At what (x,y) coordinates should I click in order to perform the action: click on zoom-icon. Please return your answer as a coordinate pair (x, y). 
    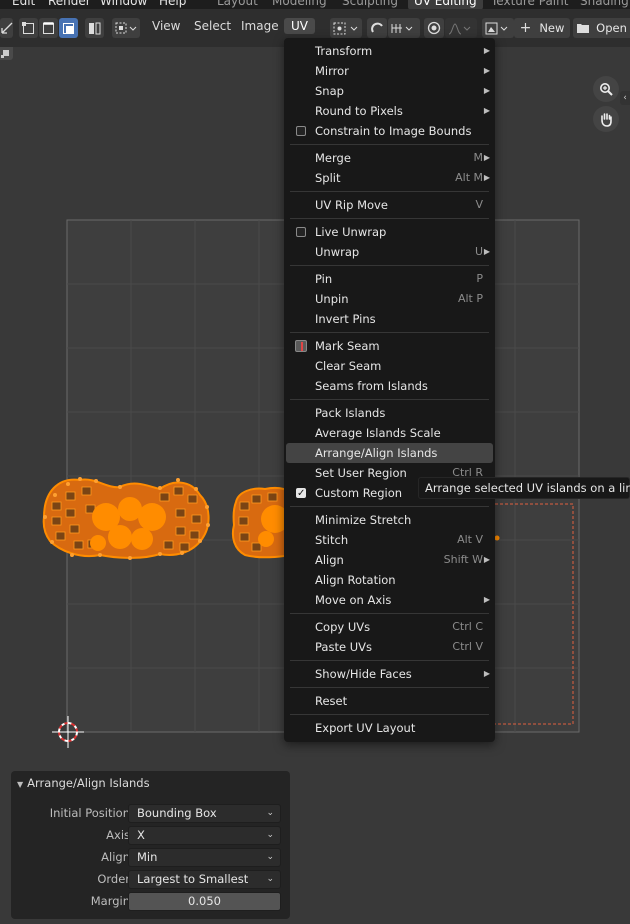
    Looking at the image, I should click on (606, 89).